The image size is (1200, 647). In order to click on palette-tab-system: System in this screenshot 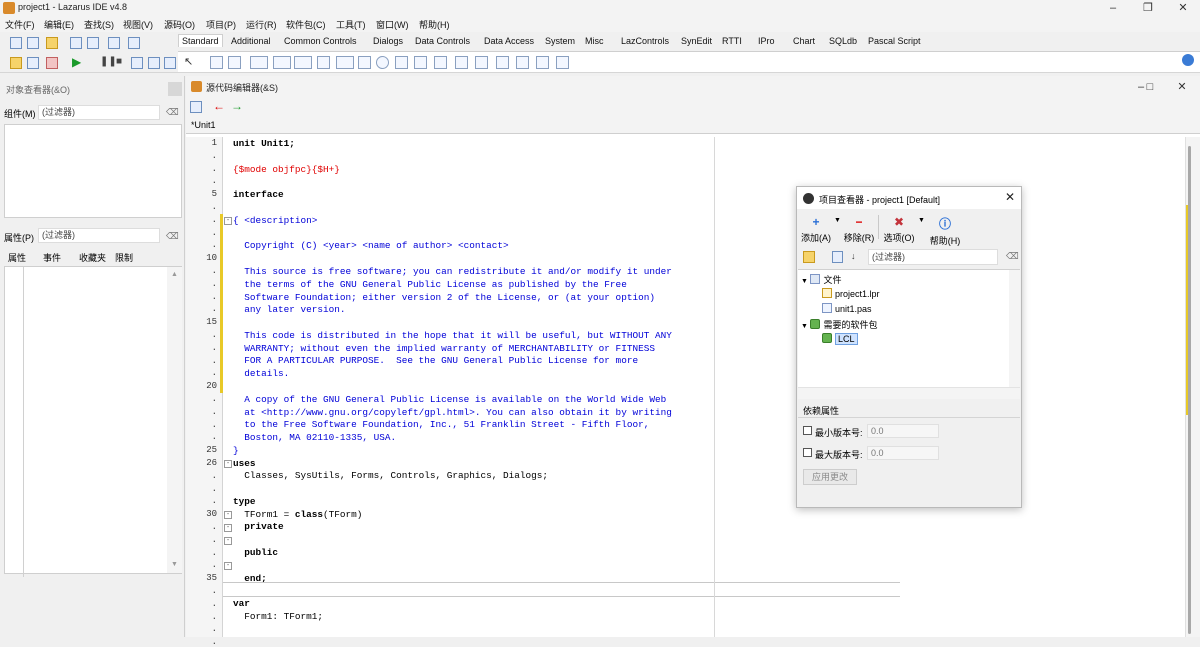, I will do `click(560, 41)`.